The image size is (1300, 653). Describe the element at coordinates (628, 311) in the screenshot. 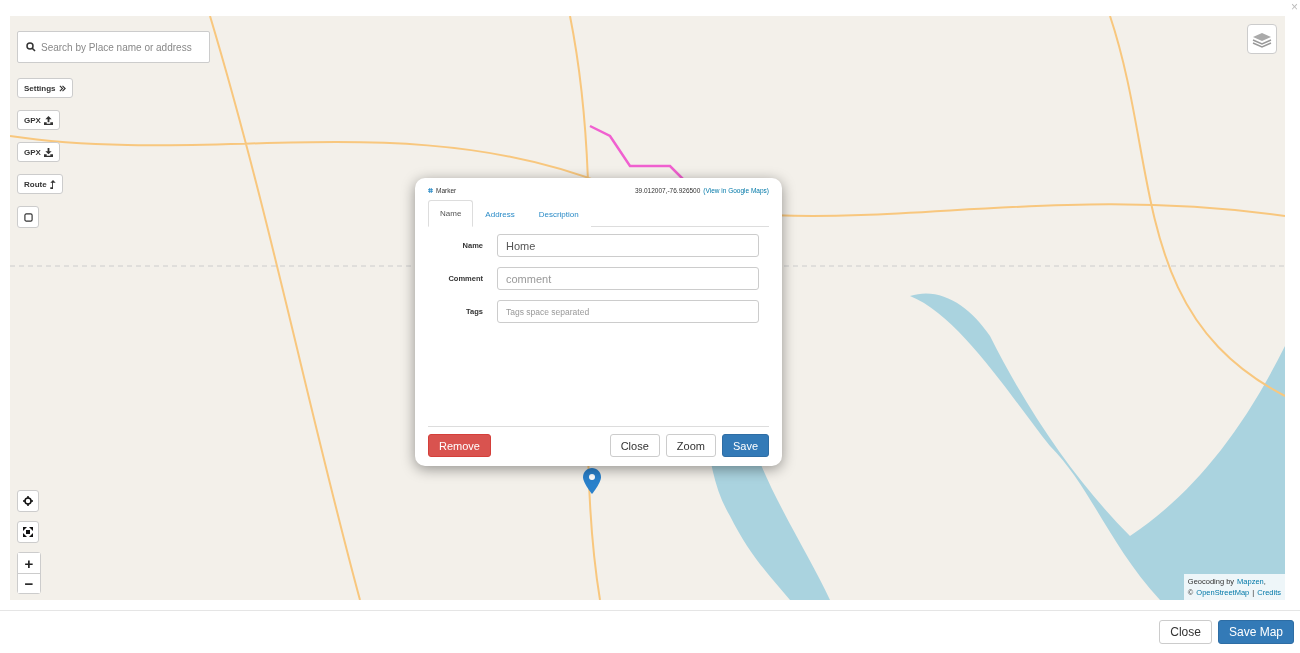

I see `input-field: Tags space separated` at that location.